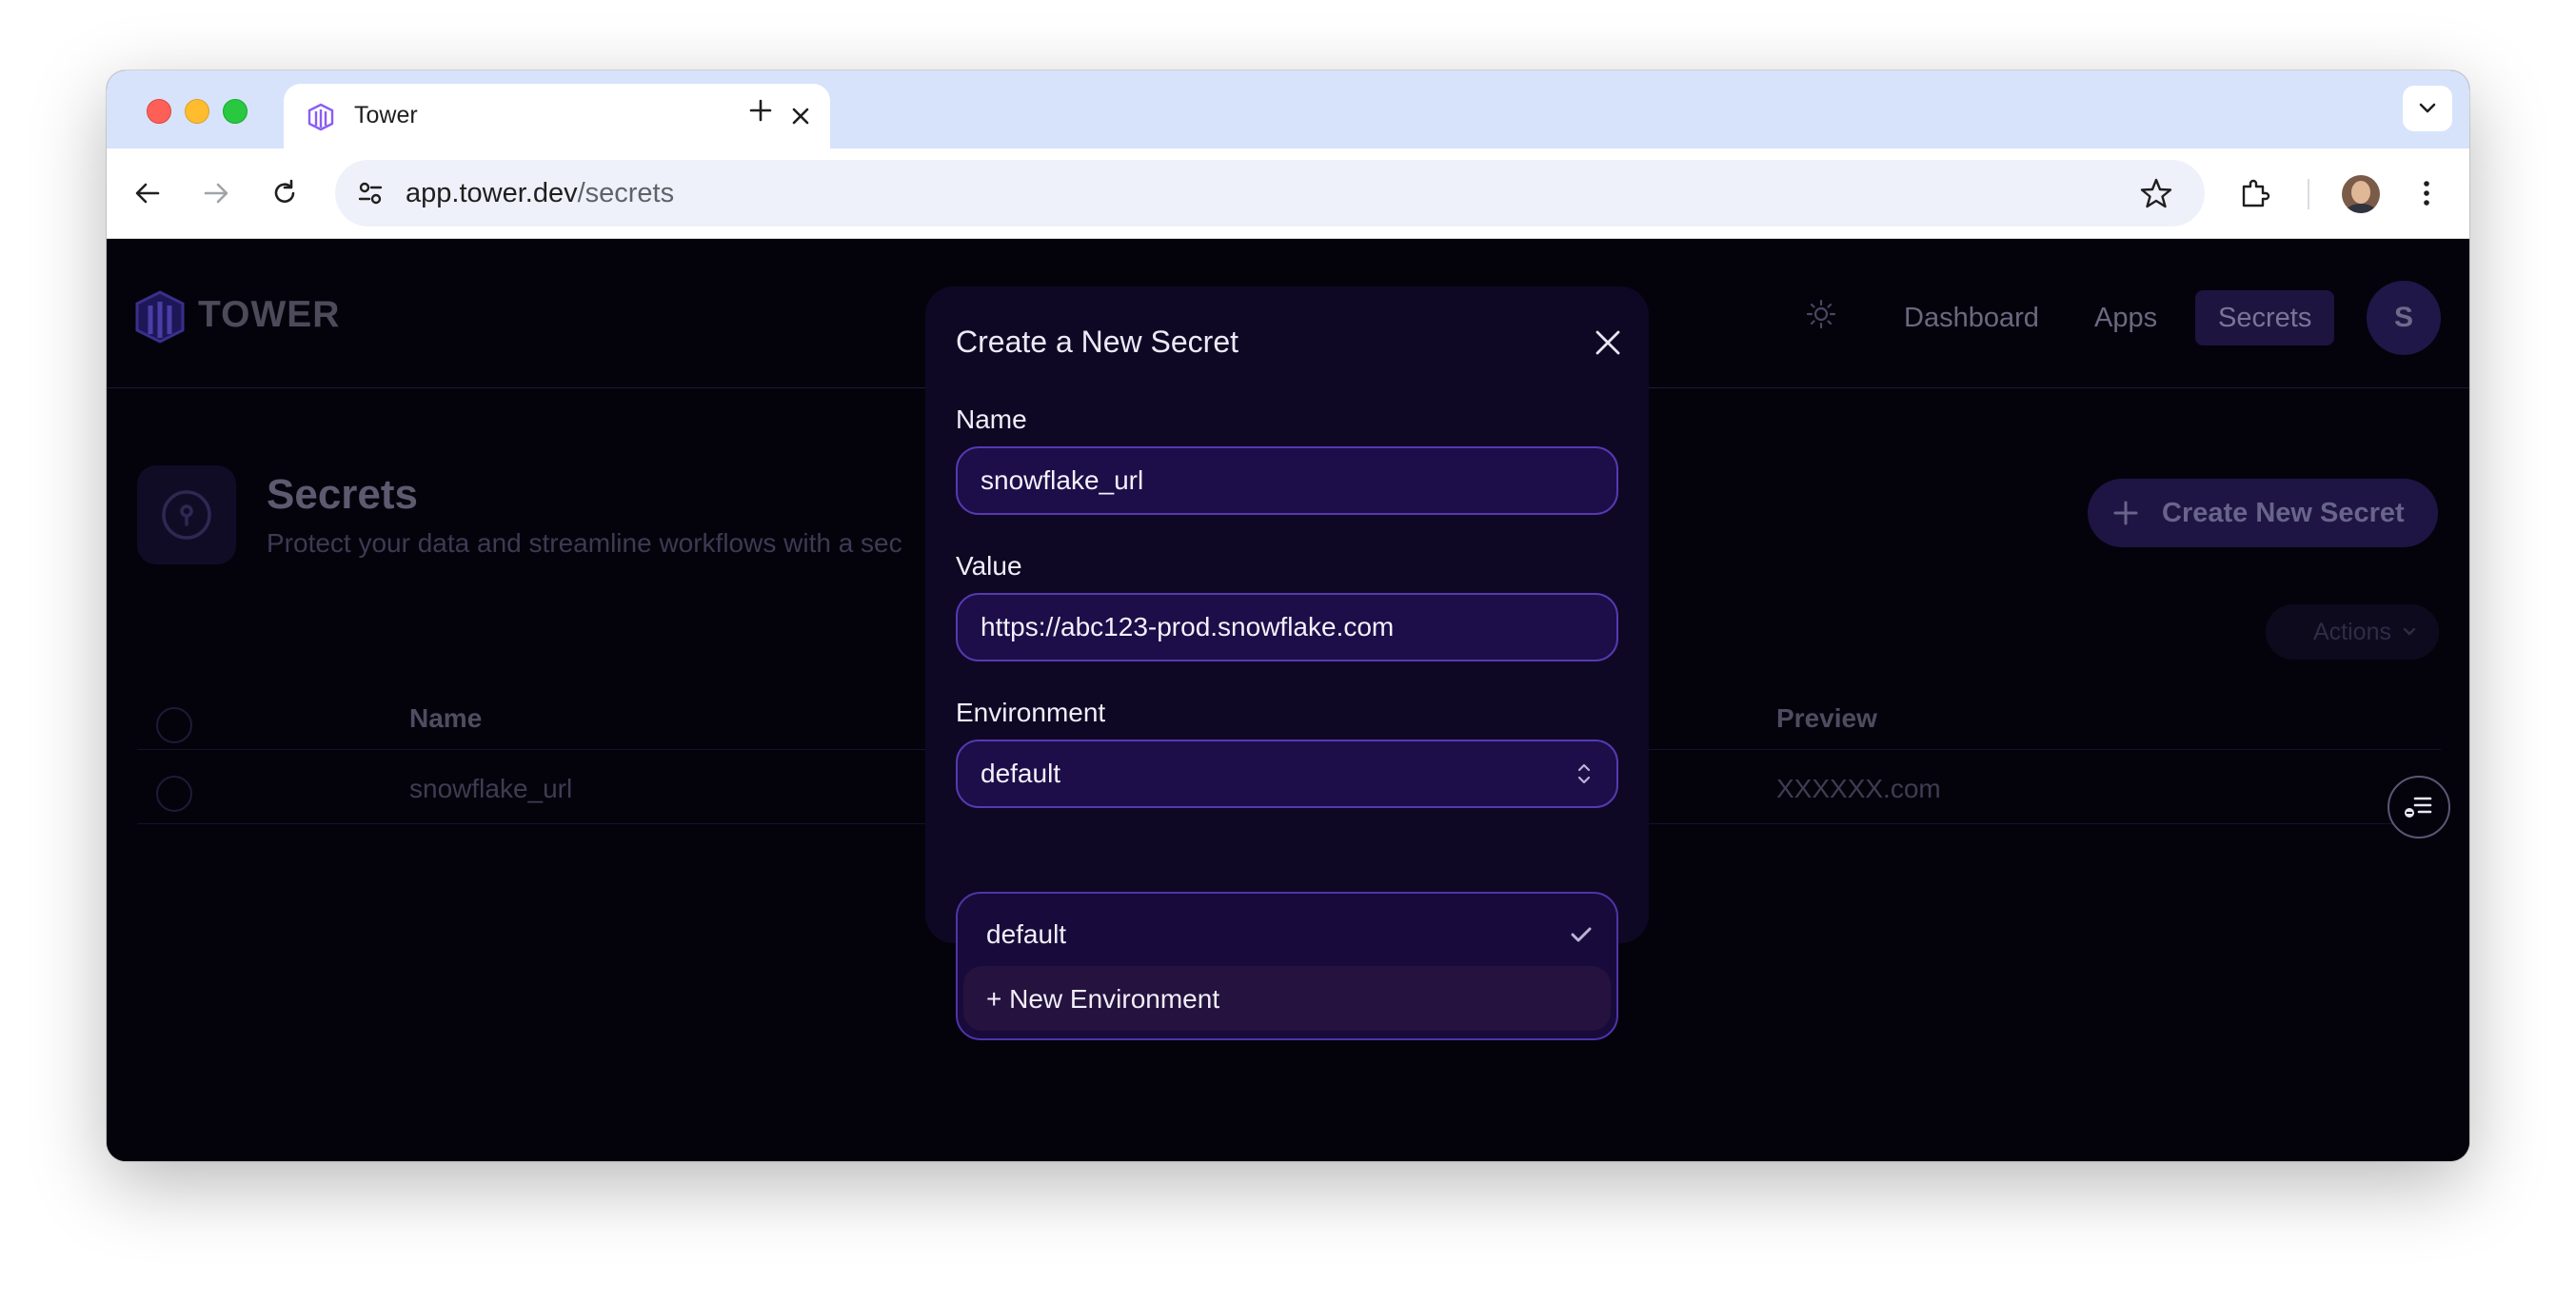  What do you see at coordinates (159, 111) in the screenshot?
I see `close-window-button` at bounding box center [159, 111].